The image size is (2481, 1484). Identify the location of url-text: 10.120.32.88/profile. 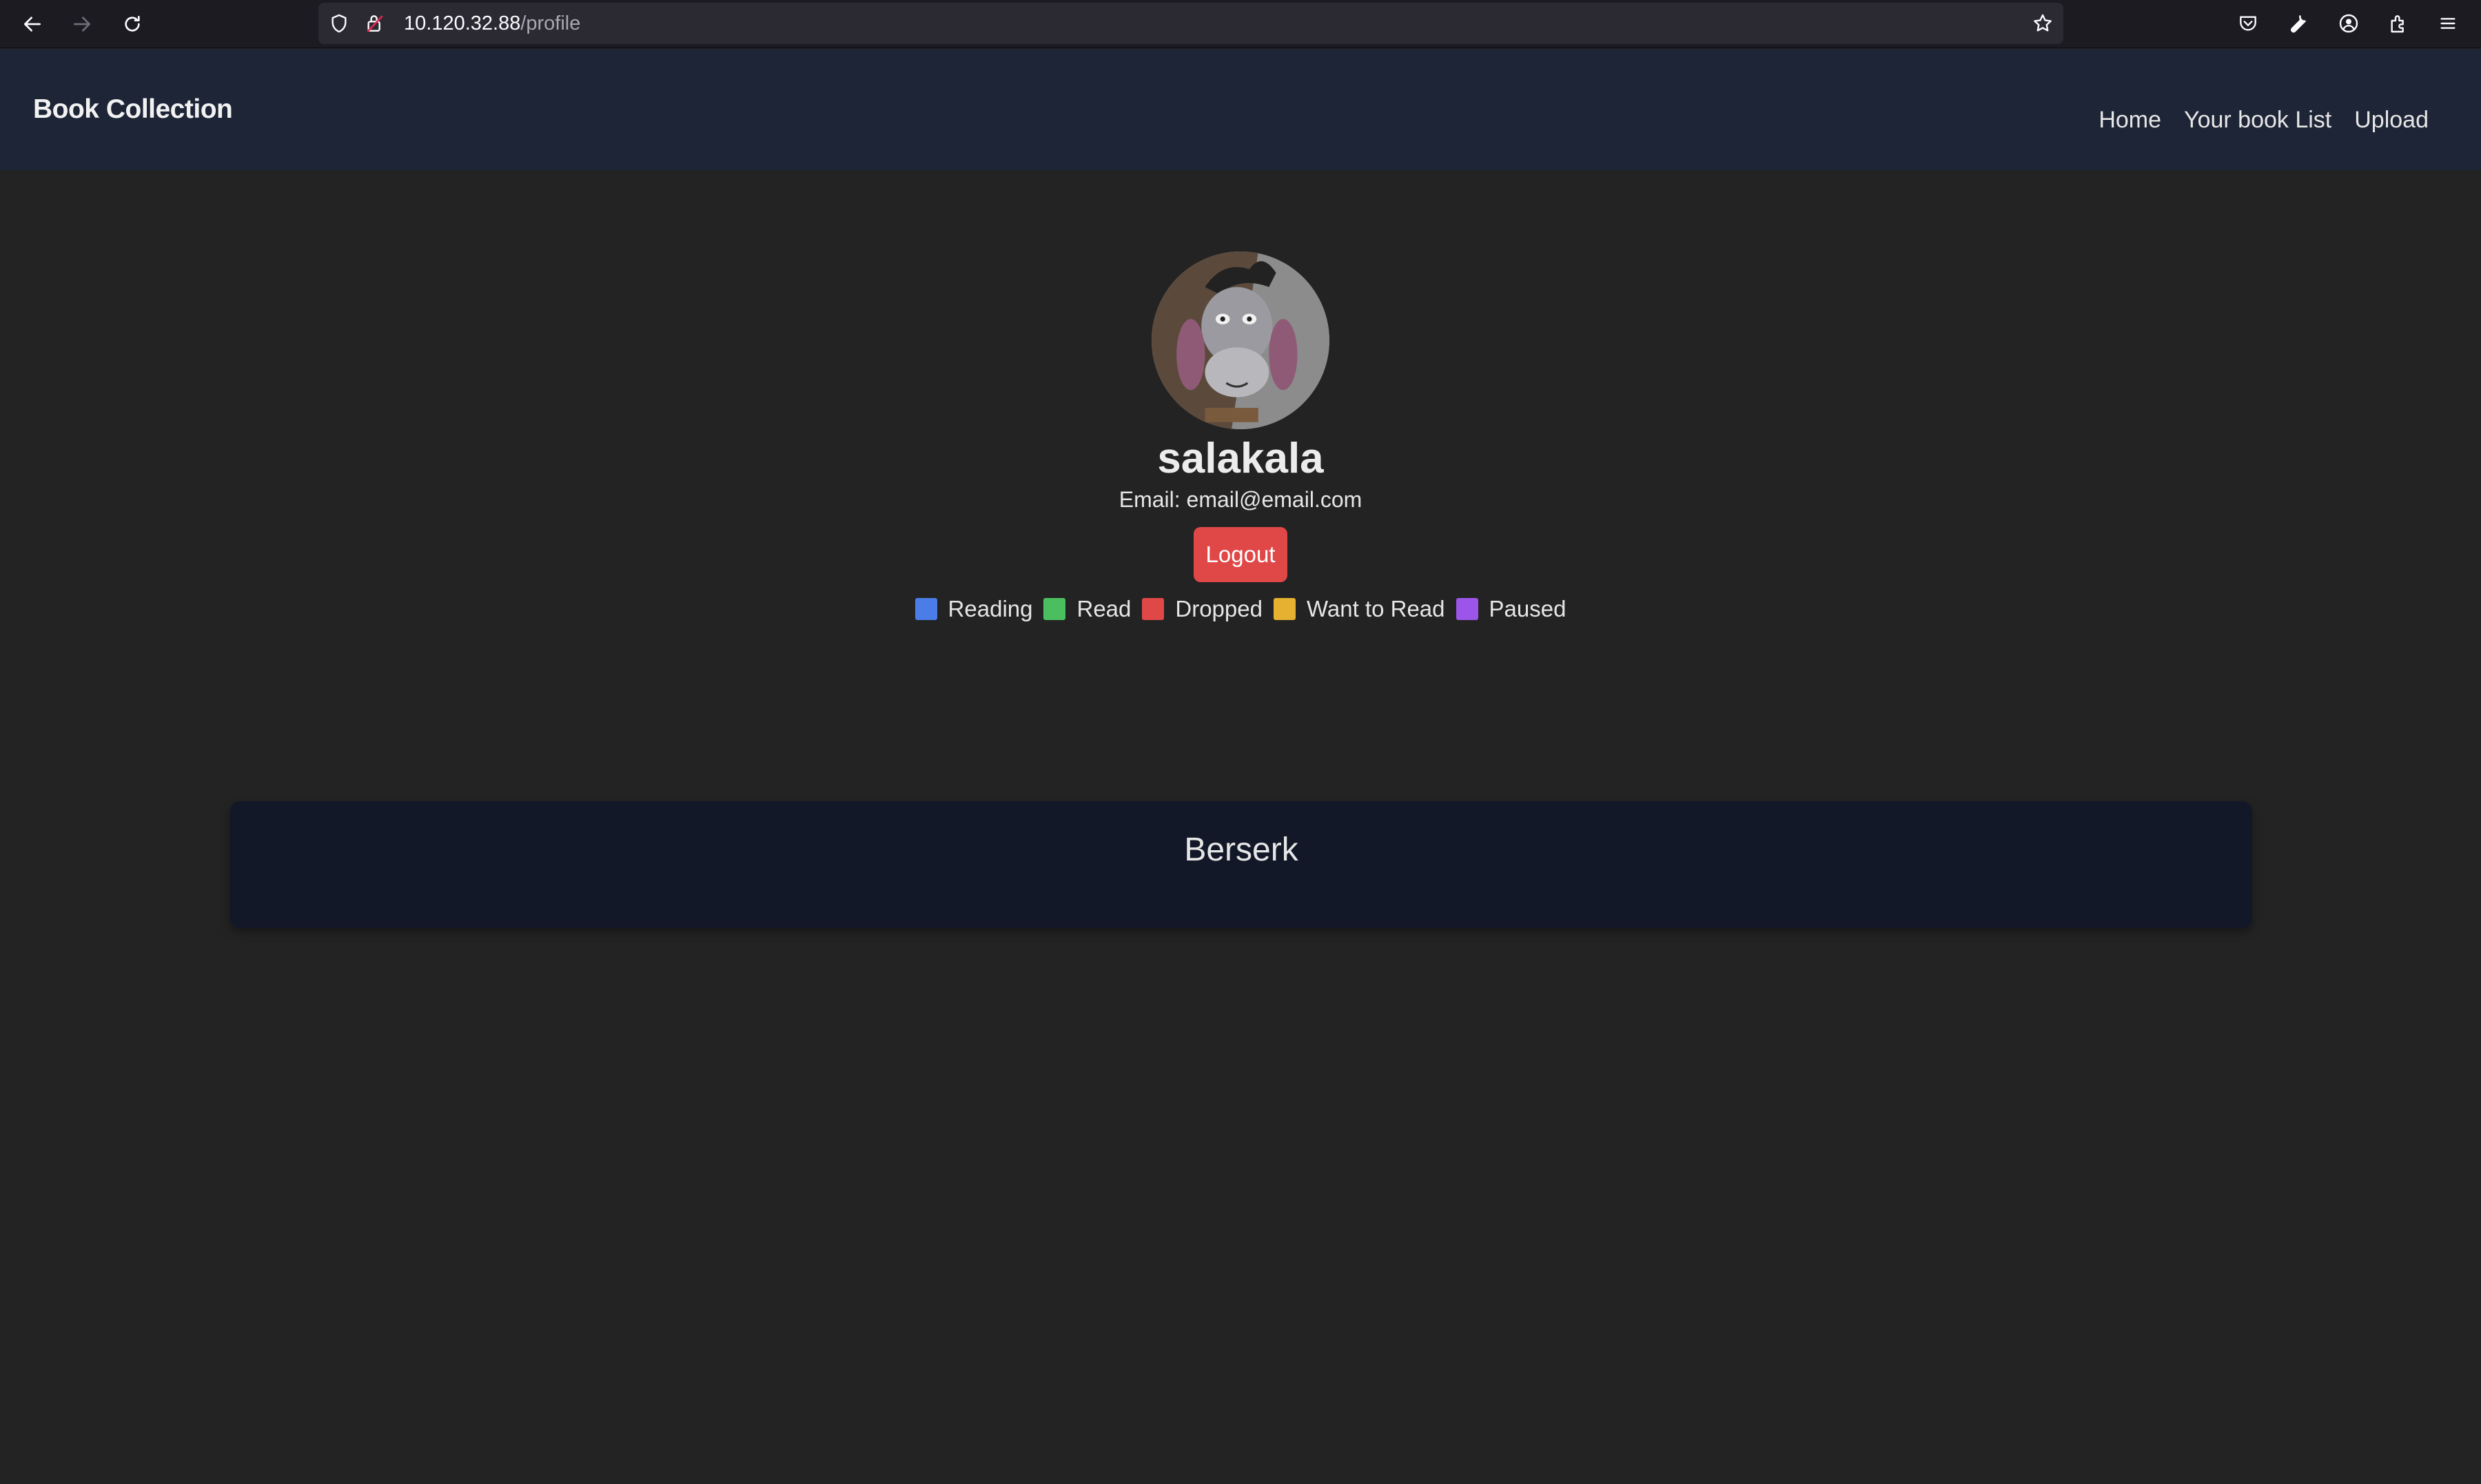
(492, 23).